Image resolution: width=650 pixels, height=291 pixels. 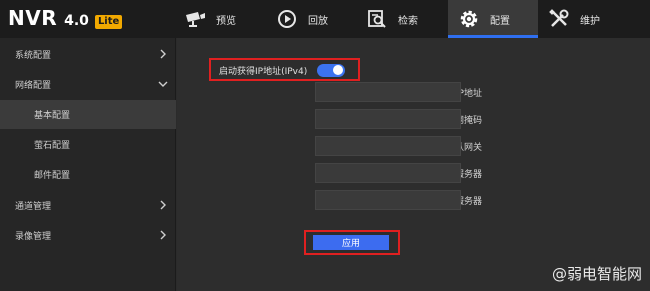 I want to click on tab-search: 检索, so click(x=401, y=19).